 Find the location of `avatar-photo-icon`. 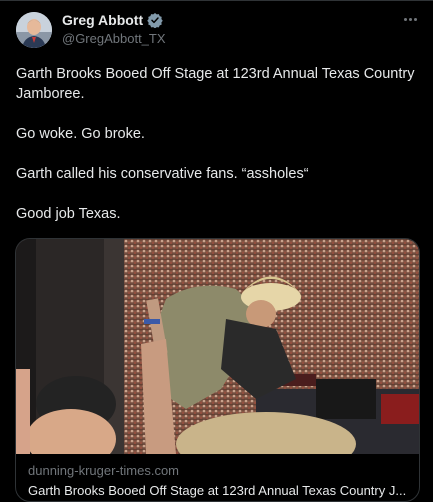

avatar-photo-icon is located at coordinates (34, 30).